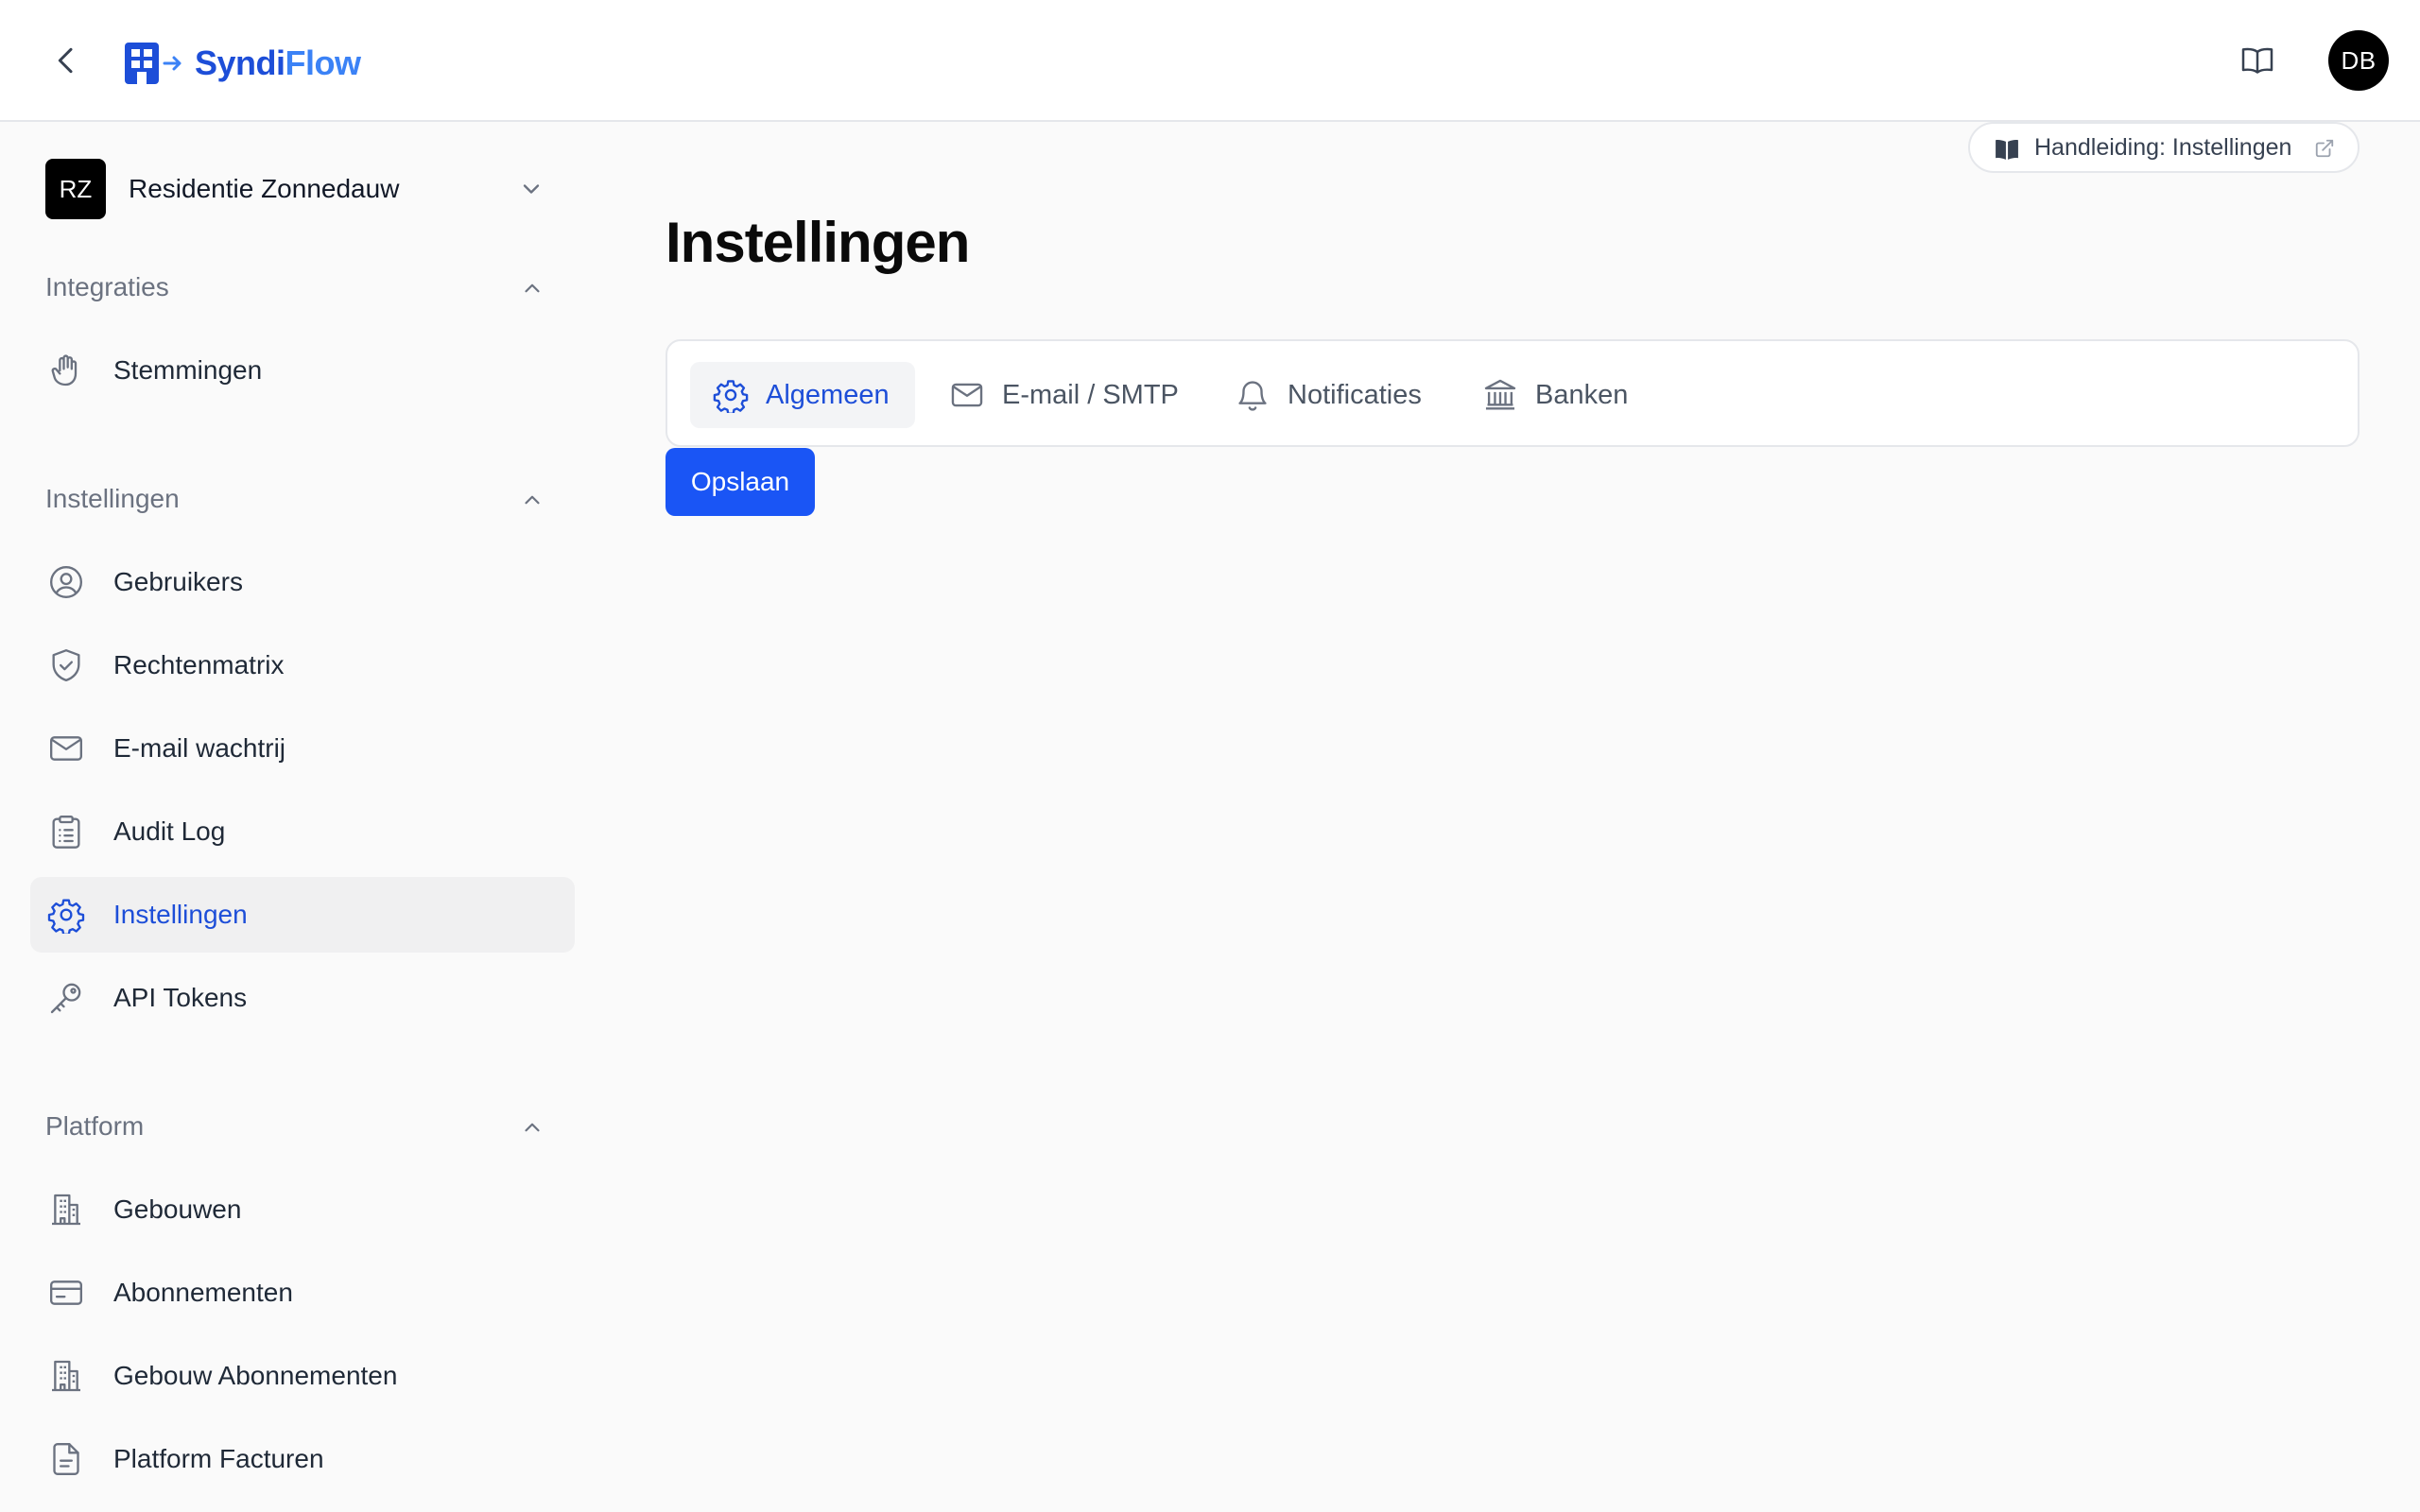 The width and height of the screenshot is (2420, 1512). What do you see at coordinates (302, 998) in the screenshot?
I see `sidebar-item-api-tokens: API Tokens` at bounding box center [302, 998].